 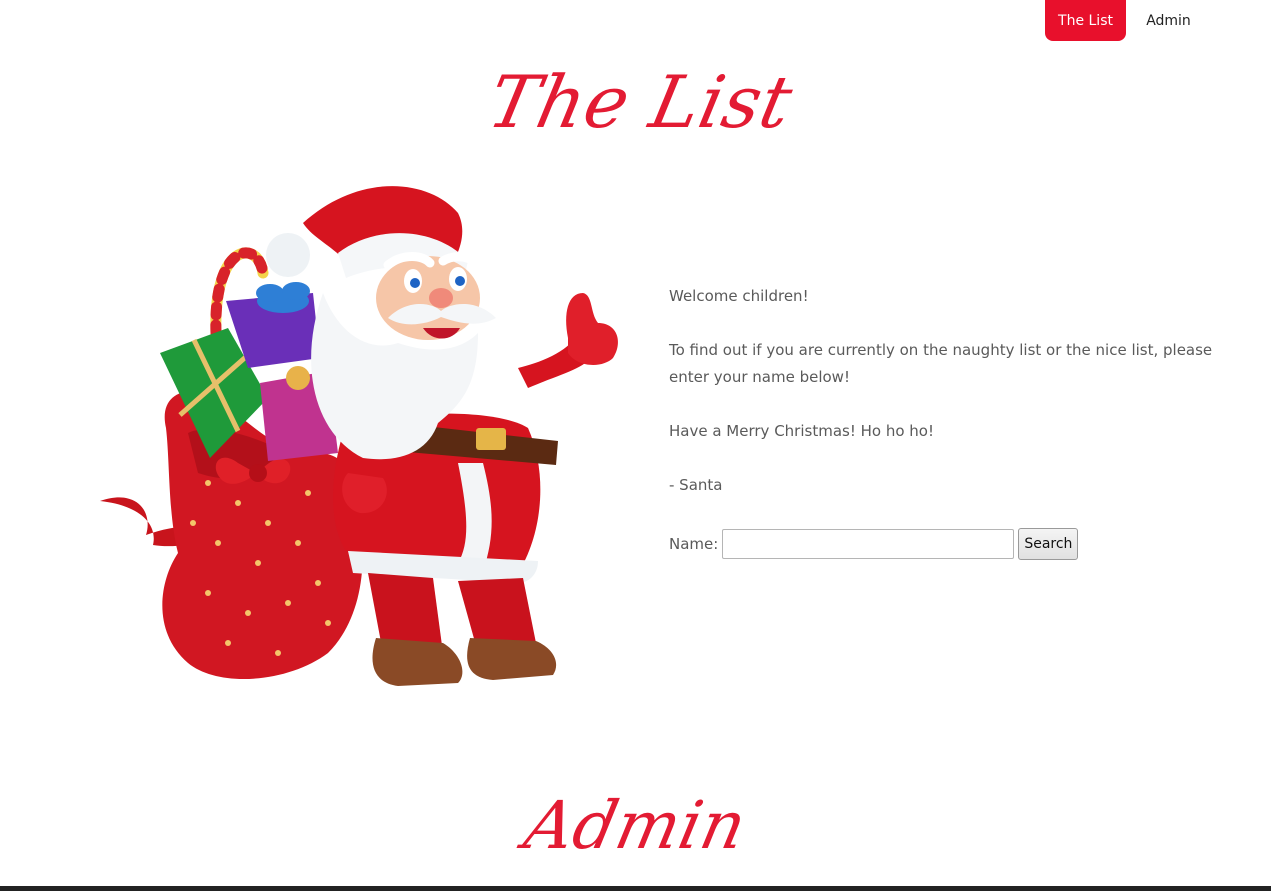 I want to click on section-divider, so click(x=635, y=888).